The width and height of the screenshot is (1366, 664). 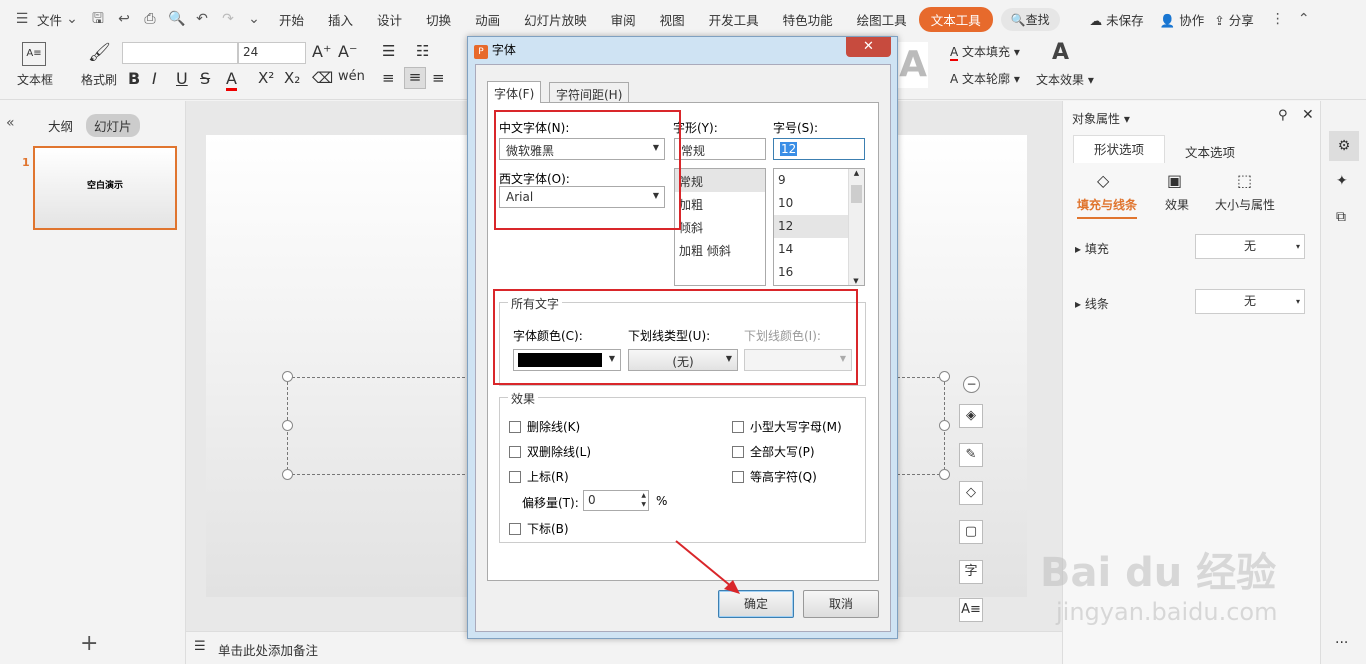 I want to click on print-icon: ⎙, so click(x=150, y=19).